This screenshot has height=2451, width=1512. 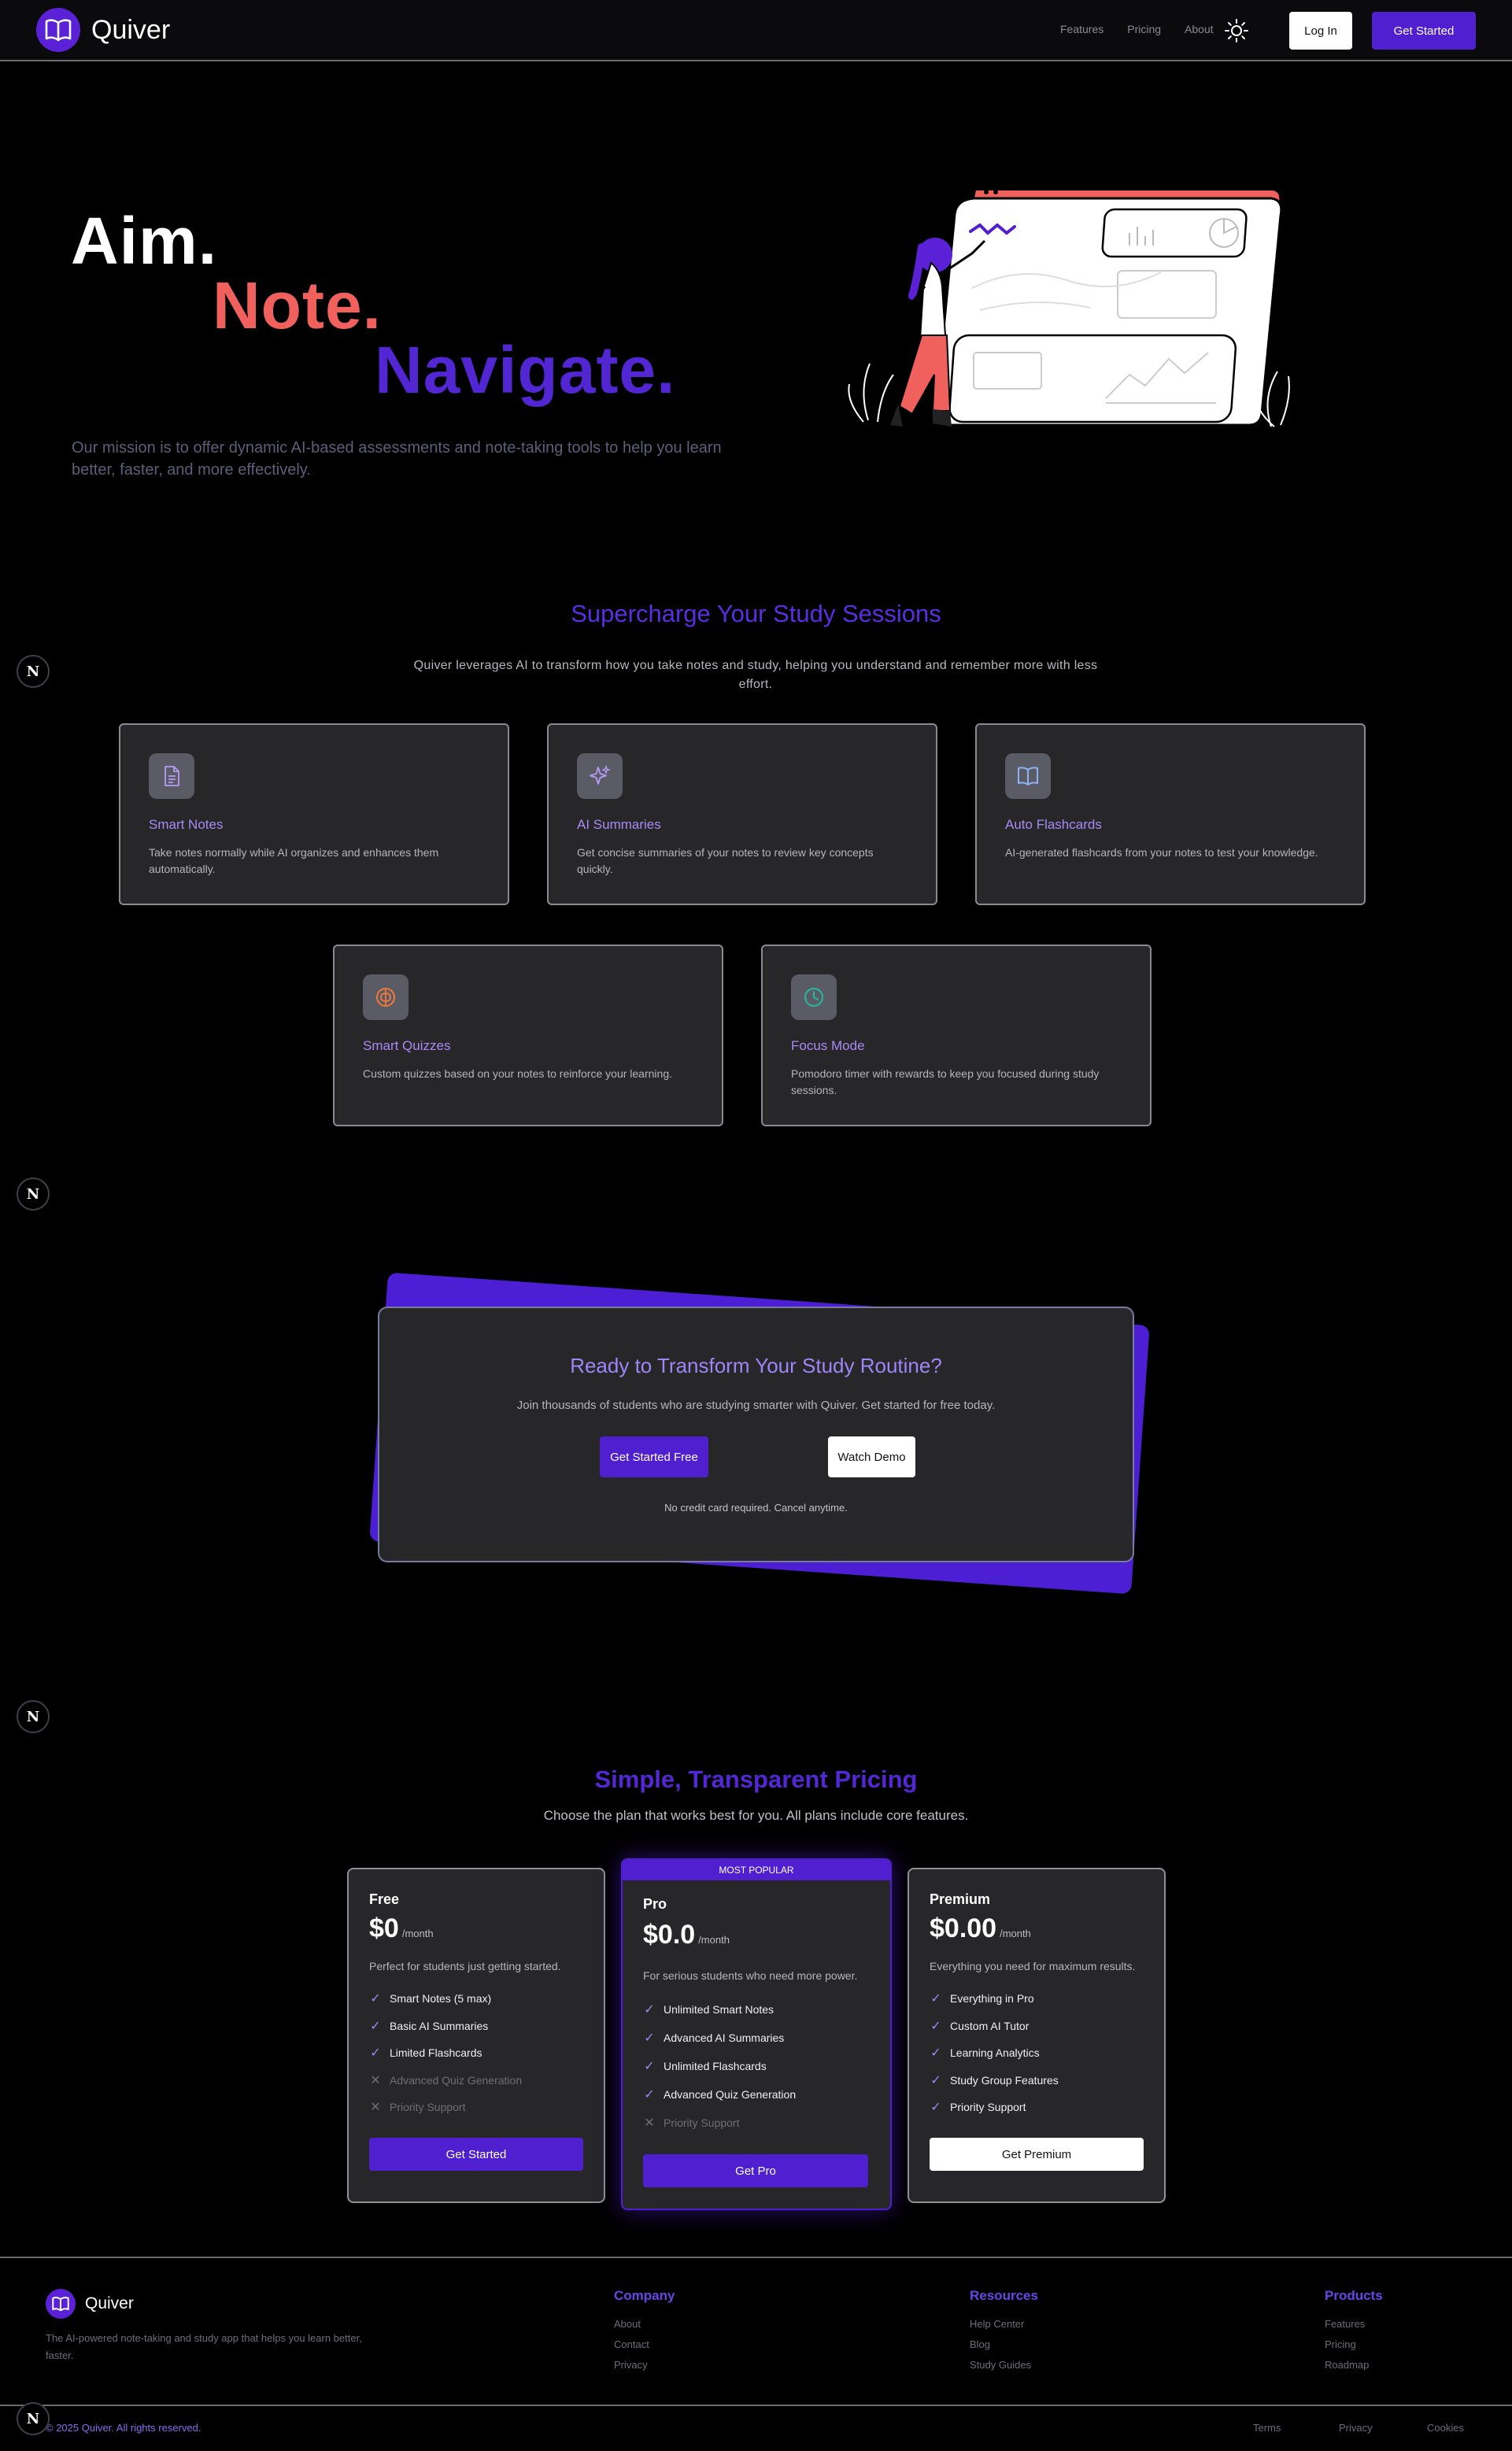 I want to click on plan-name: Premium, so click(x=961, y=1899).